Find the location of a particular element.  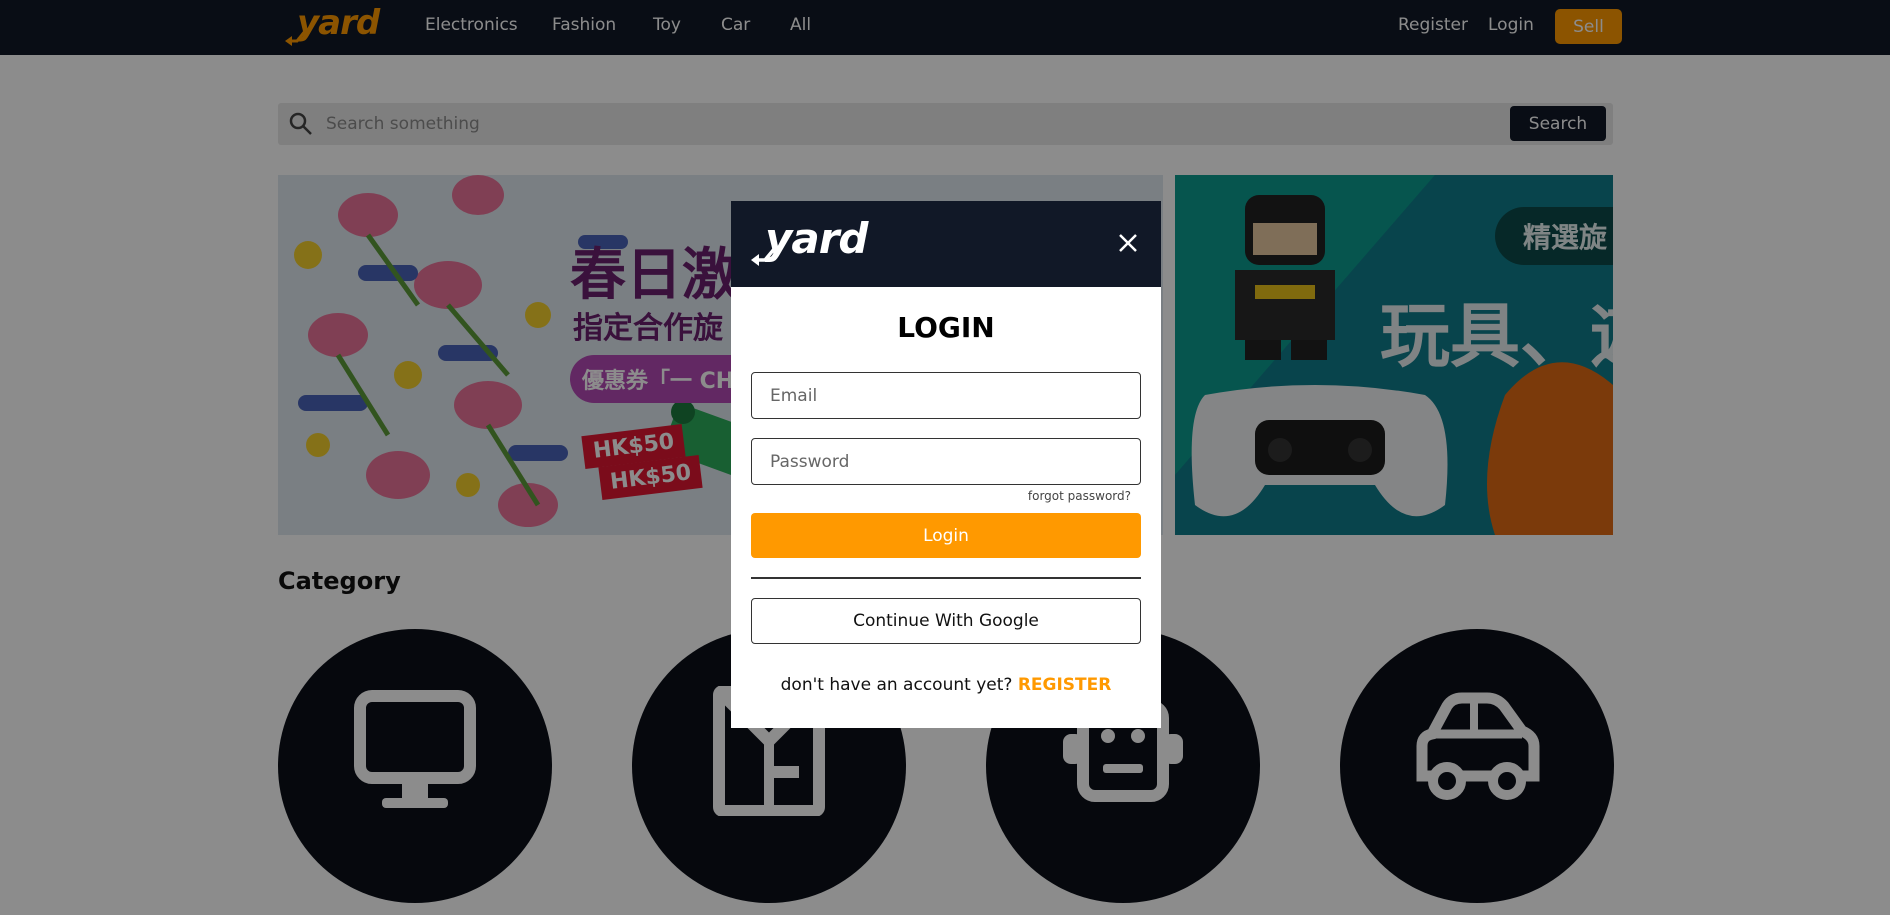

password-field is located at coordinates (946, 461).